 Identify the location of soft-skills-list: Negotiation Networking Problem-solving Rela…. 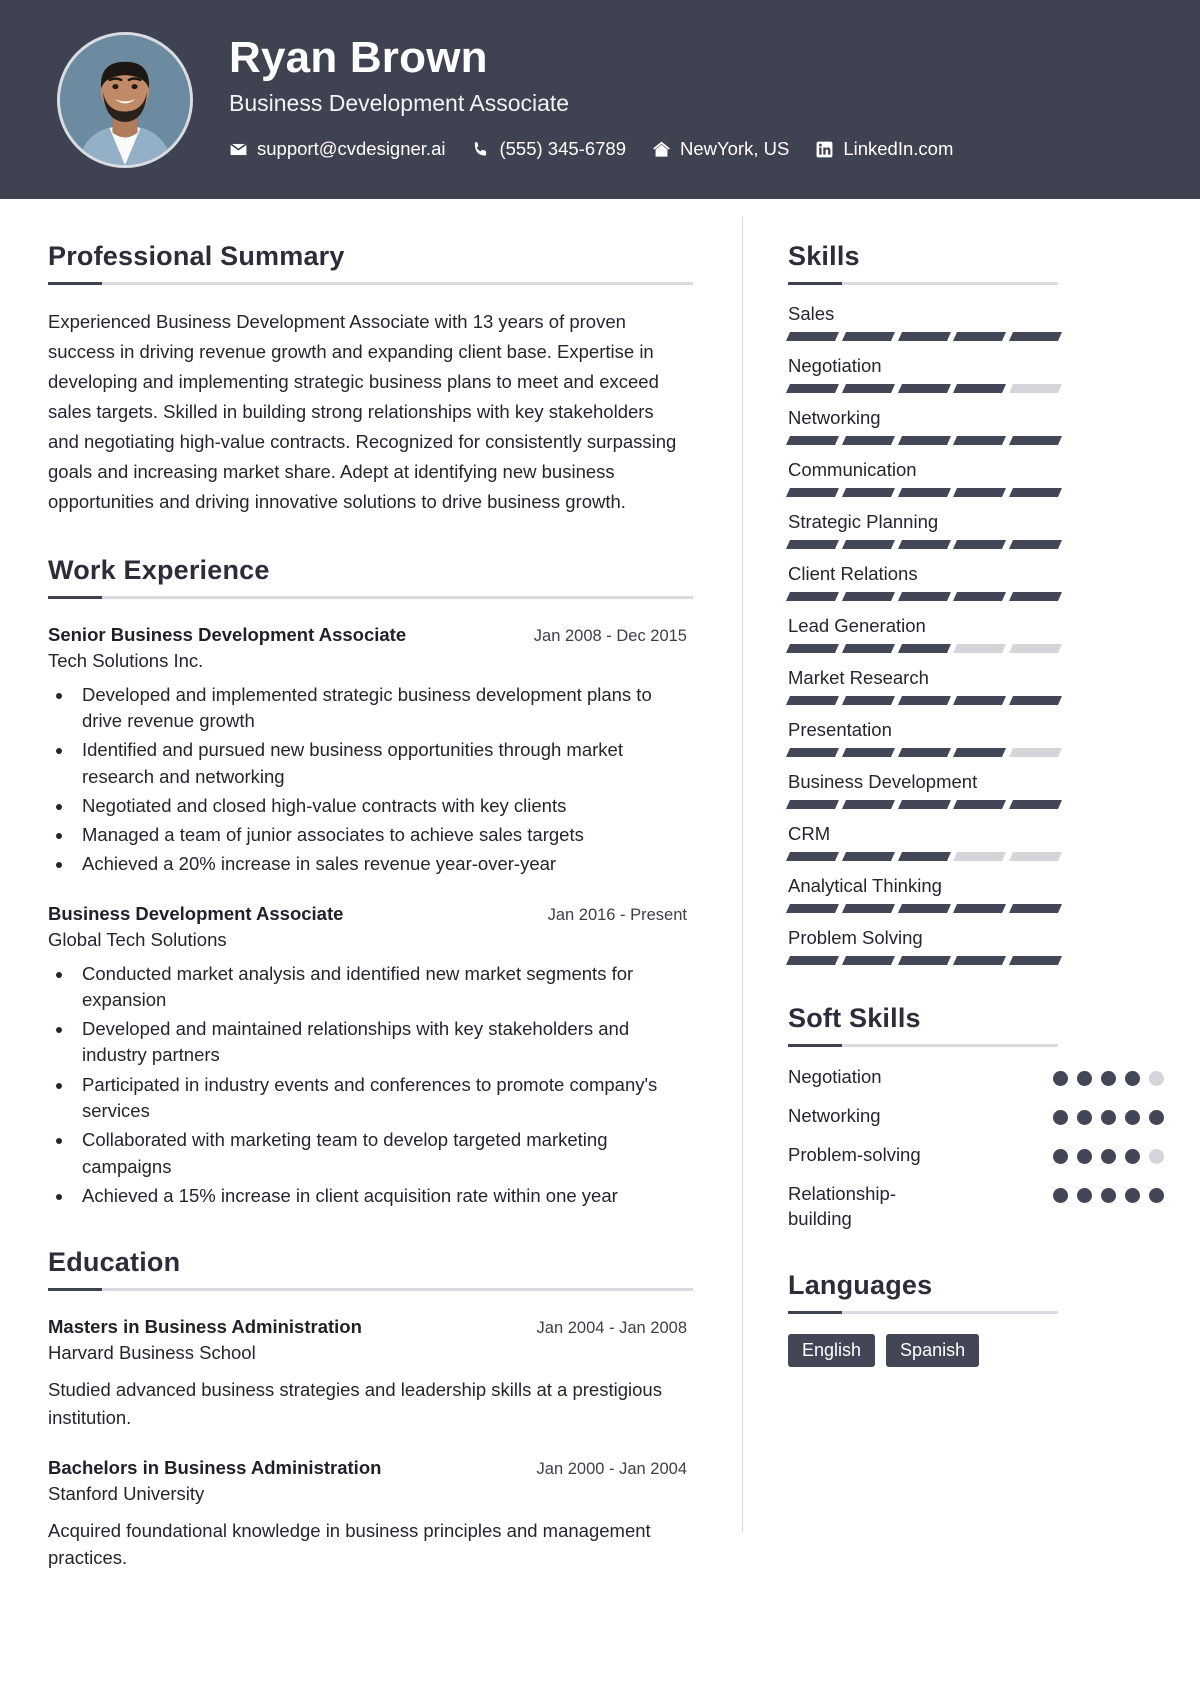
(976, 1148).